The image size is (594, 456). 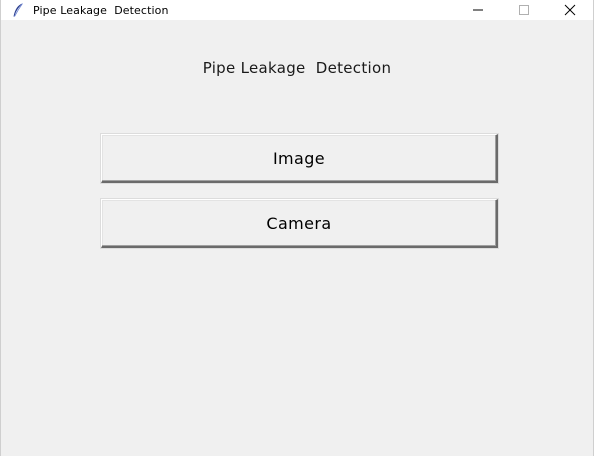 I want to click on page-title: Pipe Leakage Detection, so click(x=297, y=68).